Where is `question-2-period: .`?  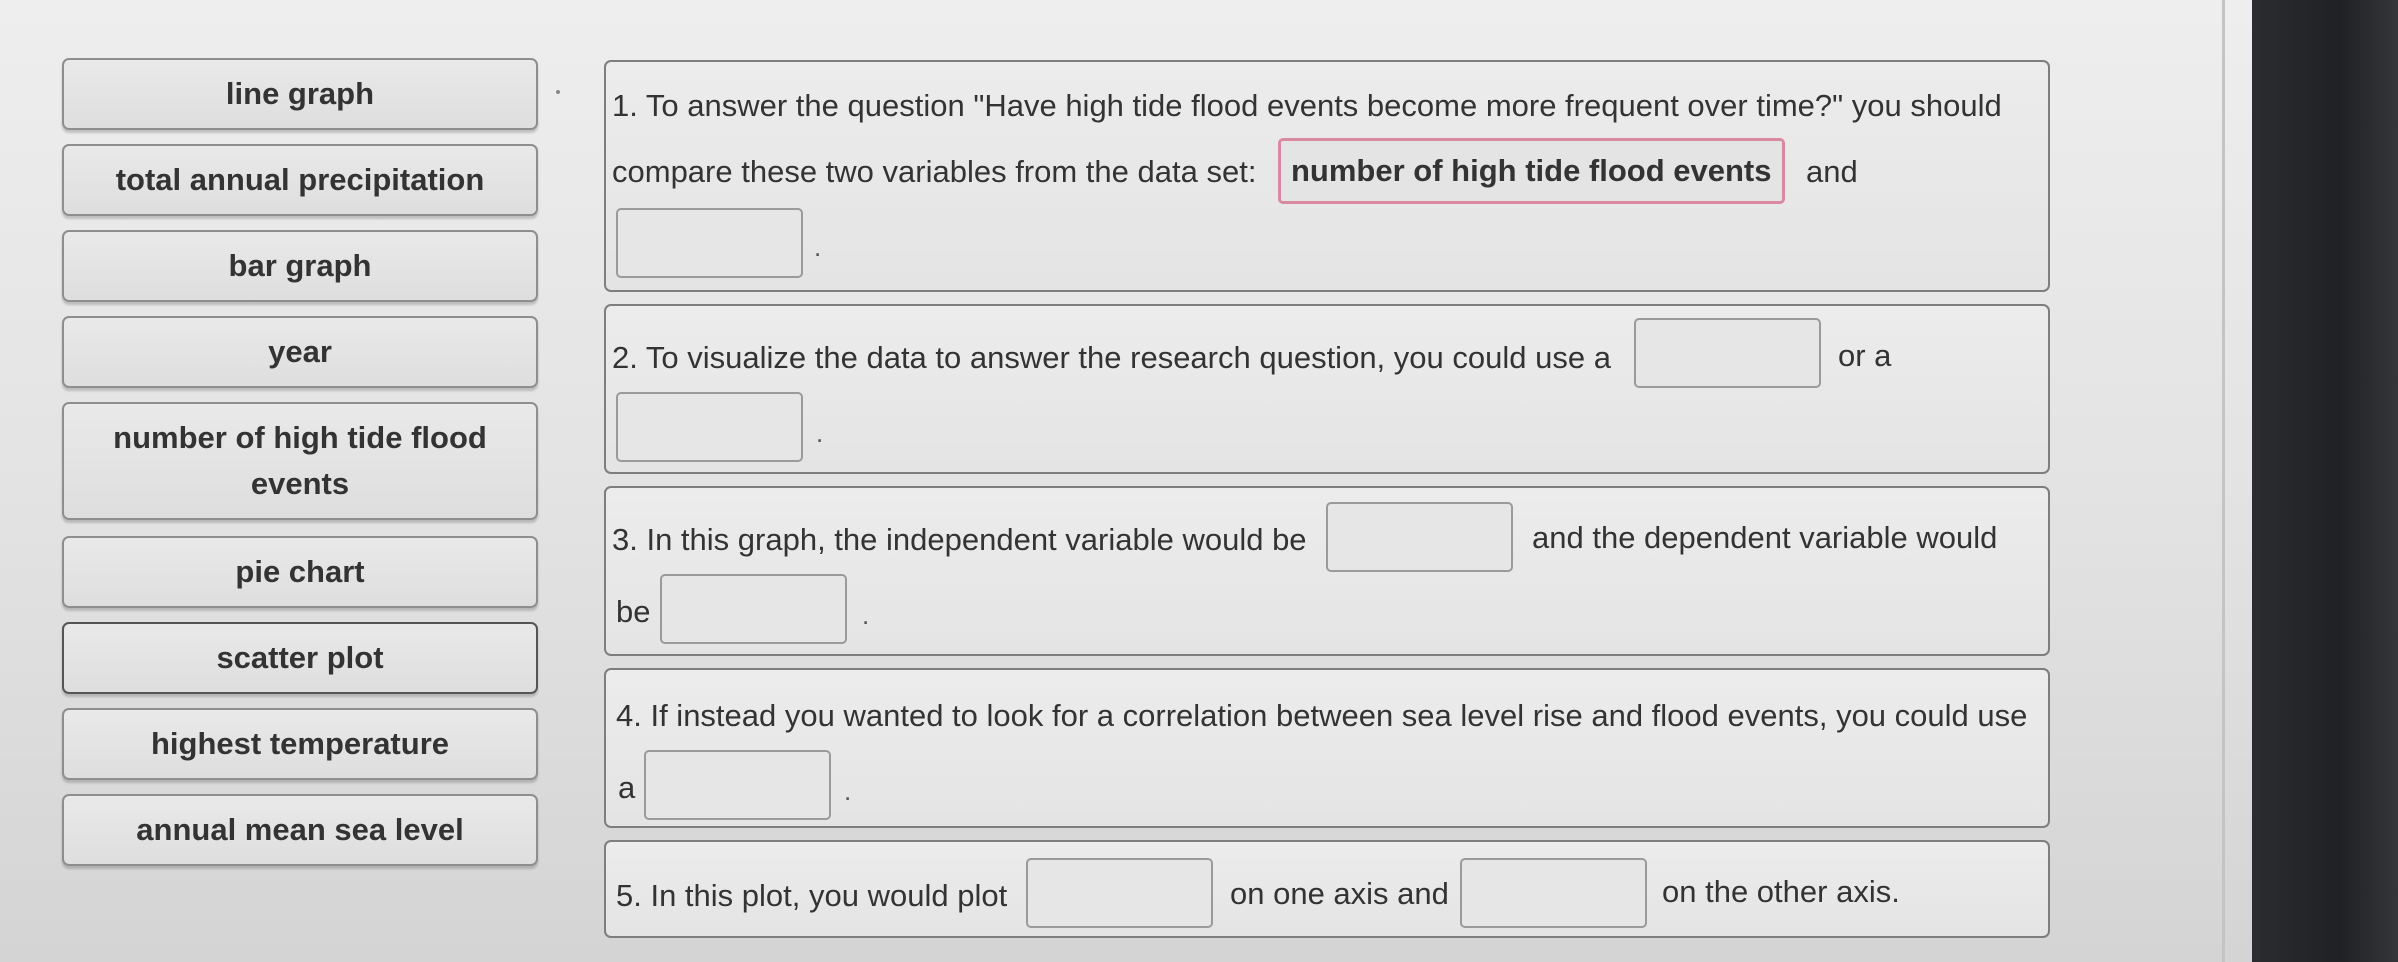
question-2-period: . is located at coordinates (820, 433).